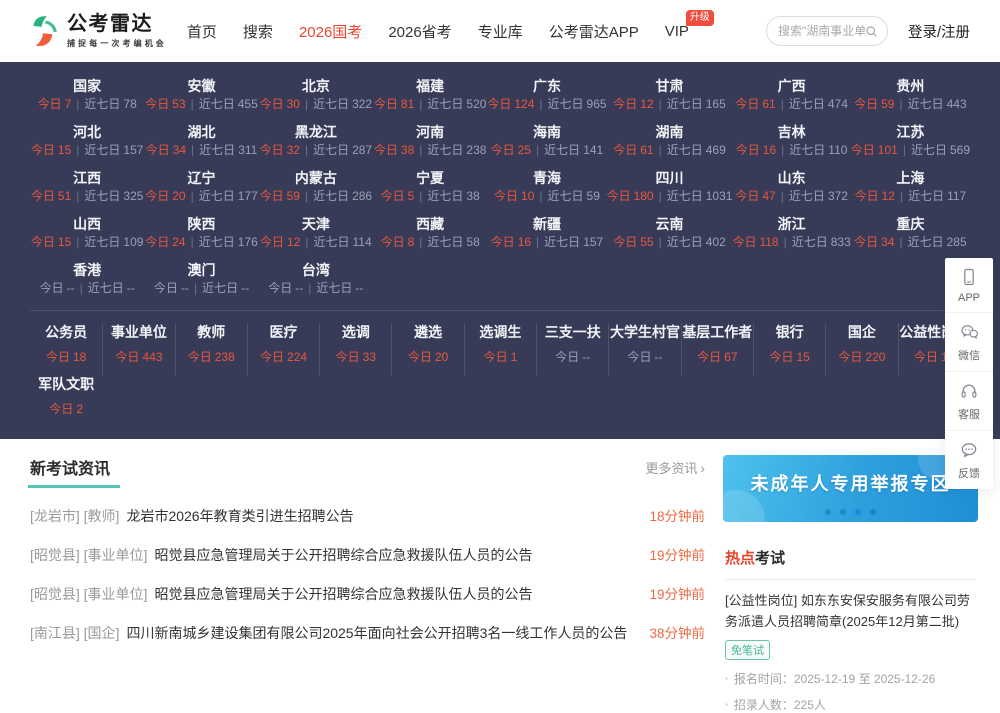  I want to click on province-cell: 海南 今日 25 | 近七日 141, so click(546, 140).